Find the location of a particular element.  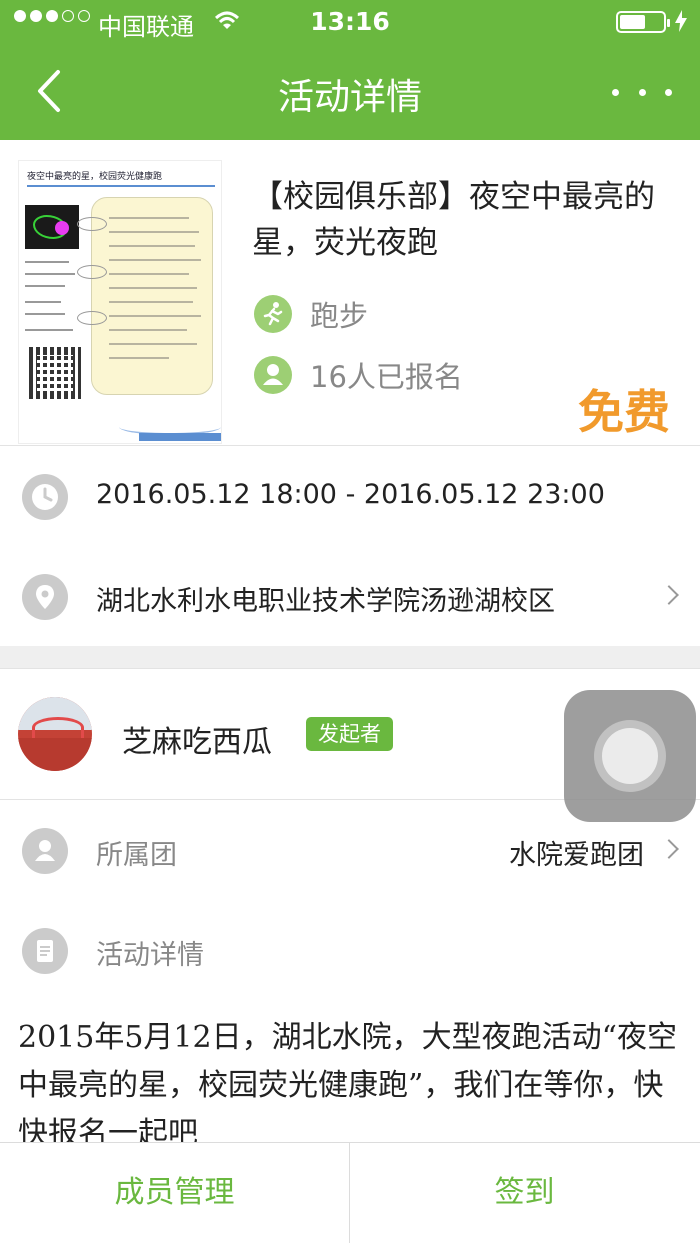

details-label: 活动详情 is located at coordinates (150, 955).